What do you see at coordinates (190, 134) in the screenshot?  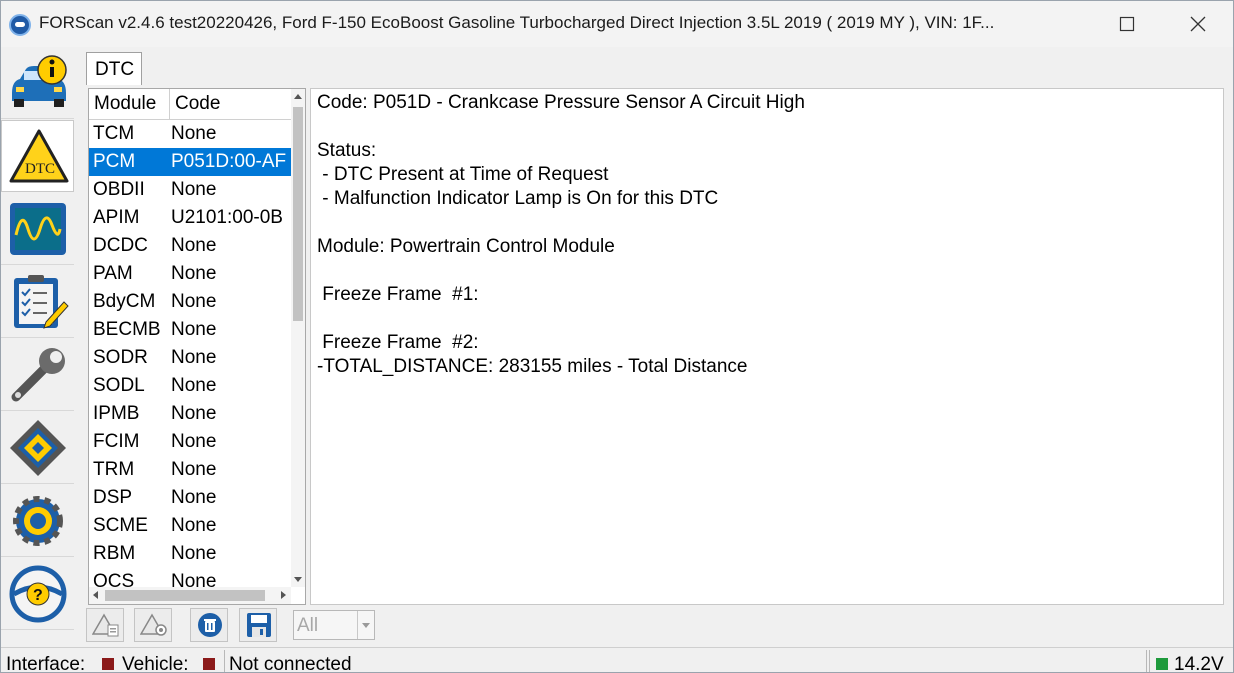 I see `table-row: TCM None` at bounding box center [190, 134].